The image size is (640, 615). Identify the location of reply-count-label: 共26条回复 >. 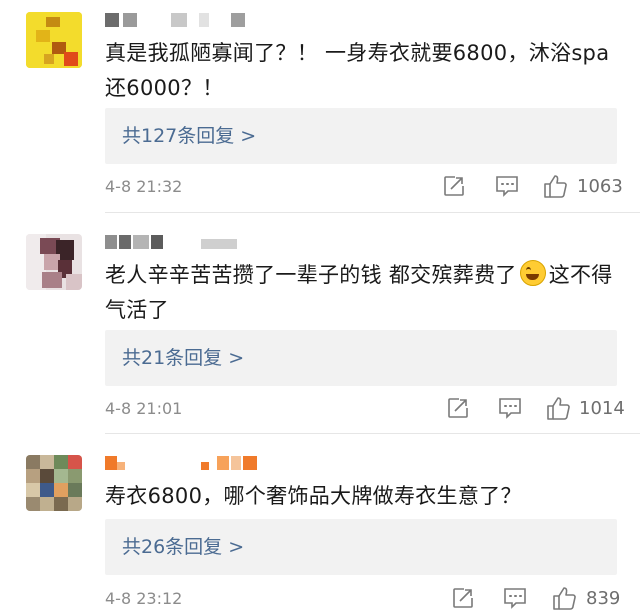
(183, 547).